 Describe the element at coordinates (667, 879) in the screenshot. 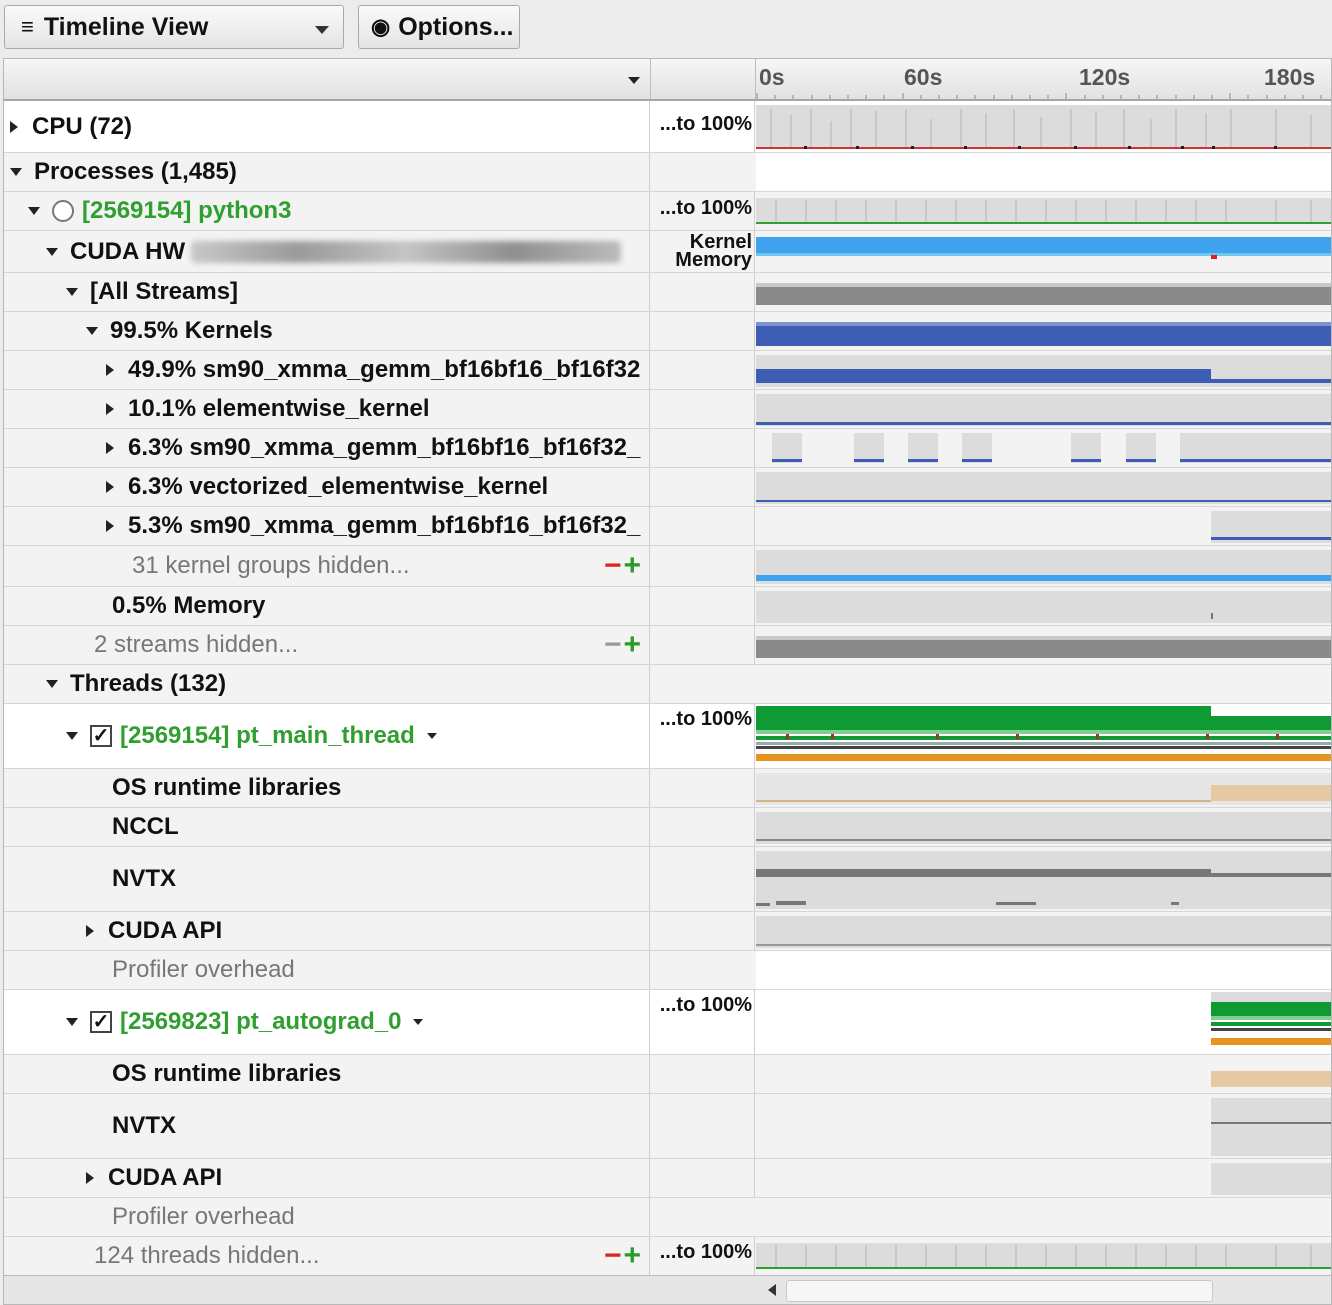

I see `row-nvtx-1: NVTX` at that location.